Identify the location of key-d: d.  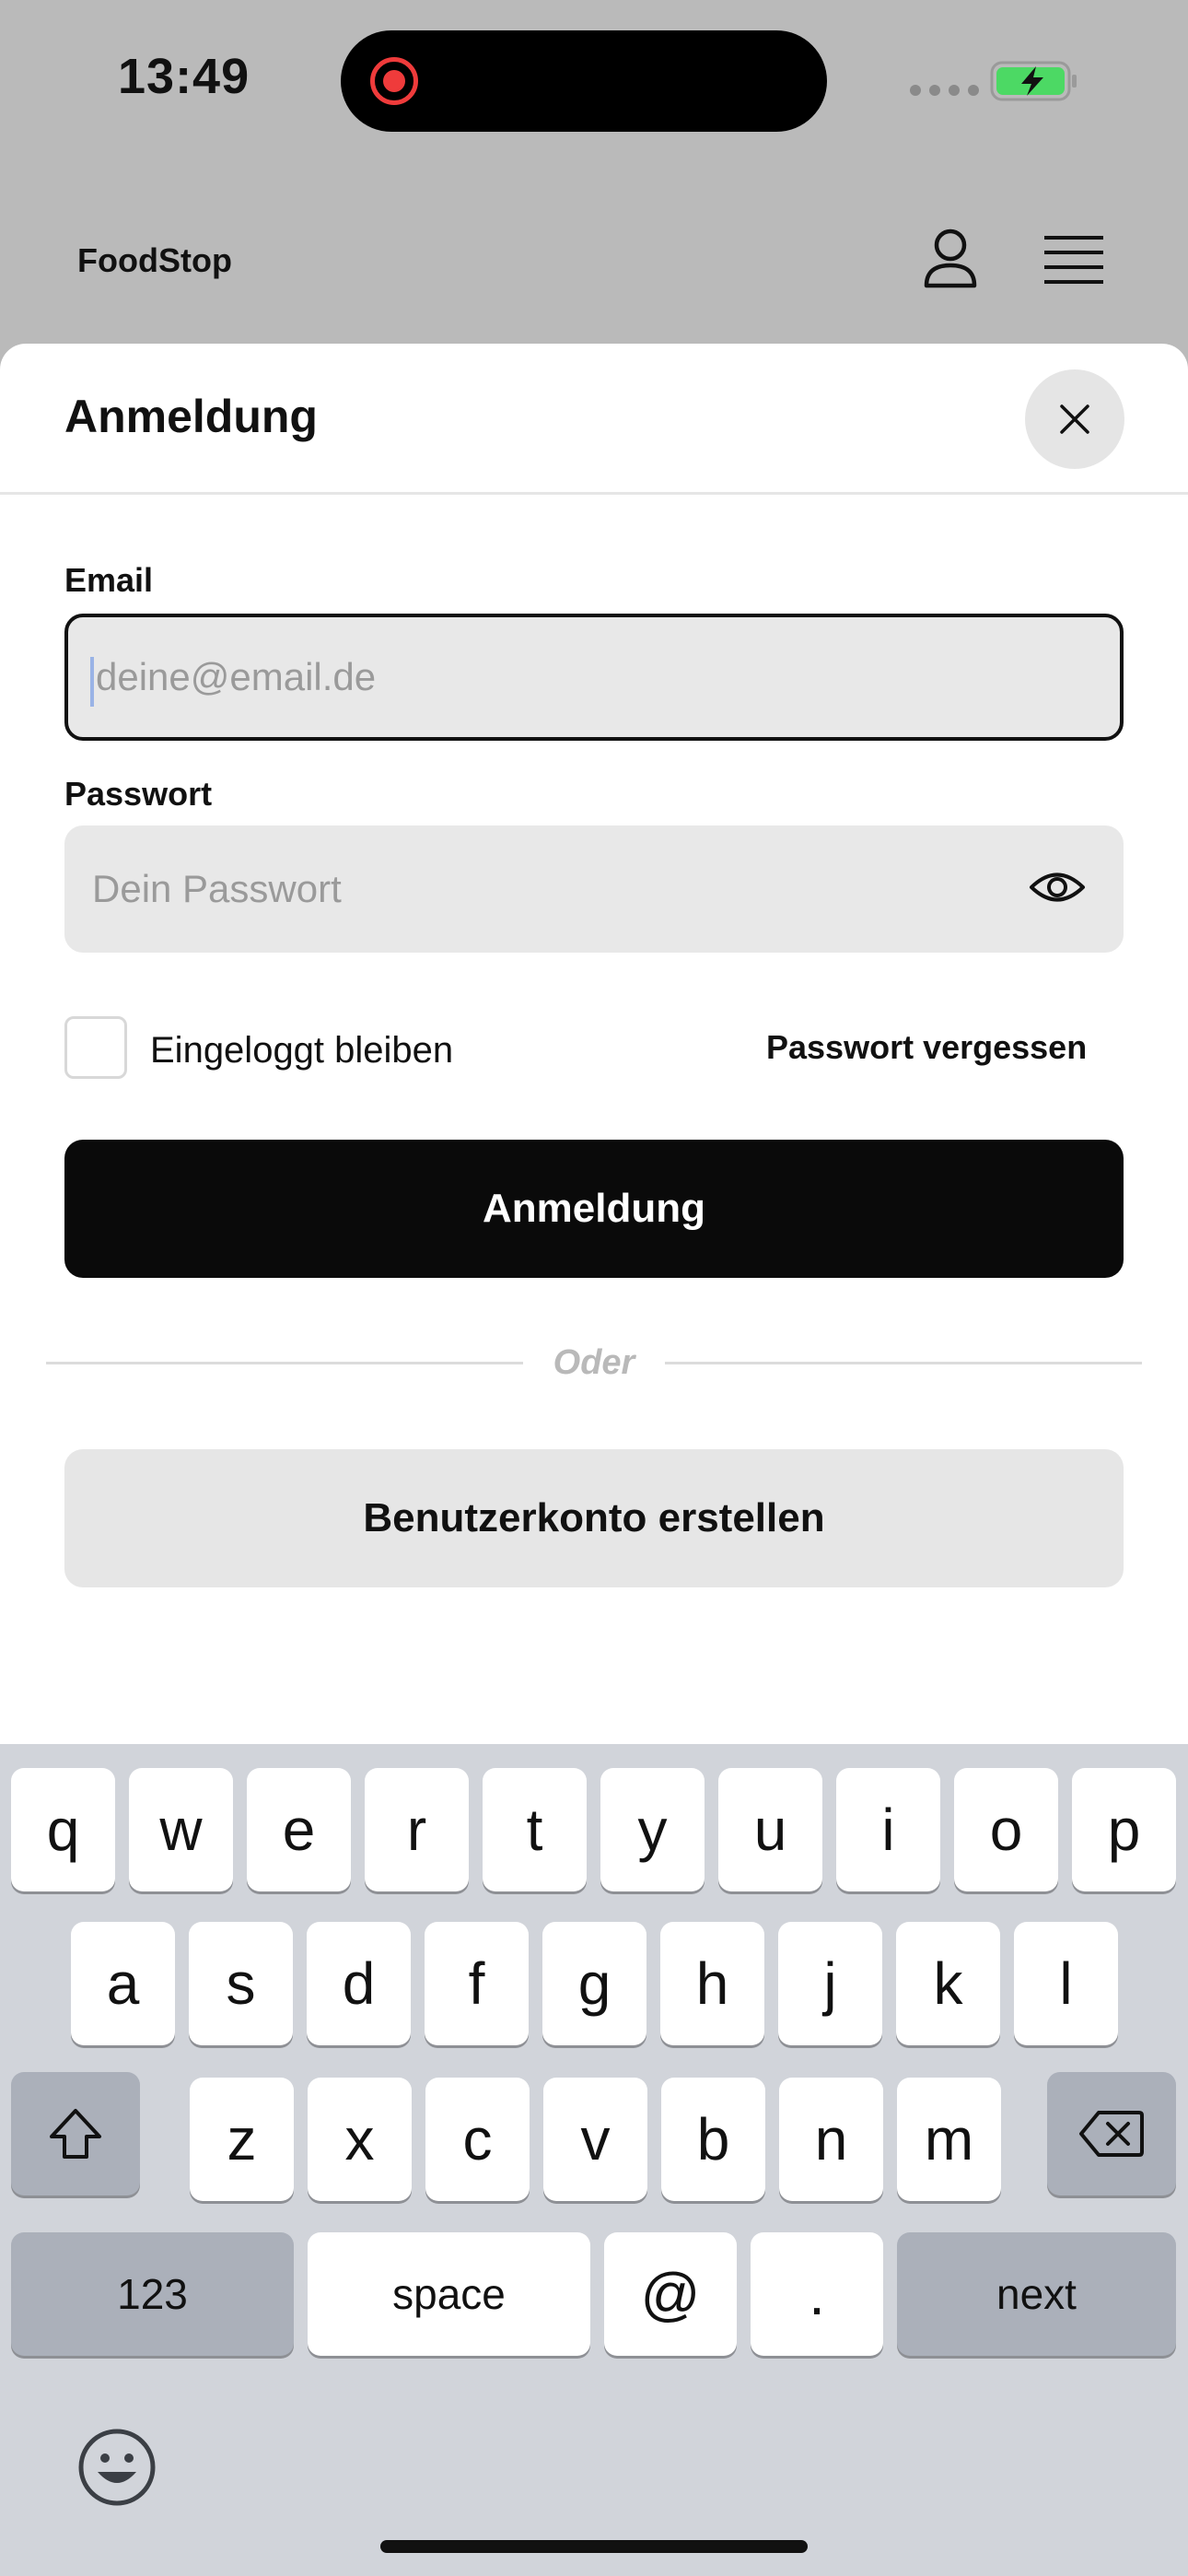
(359, 1983).